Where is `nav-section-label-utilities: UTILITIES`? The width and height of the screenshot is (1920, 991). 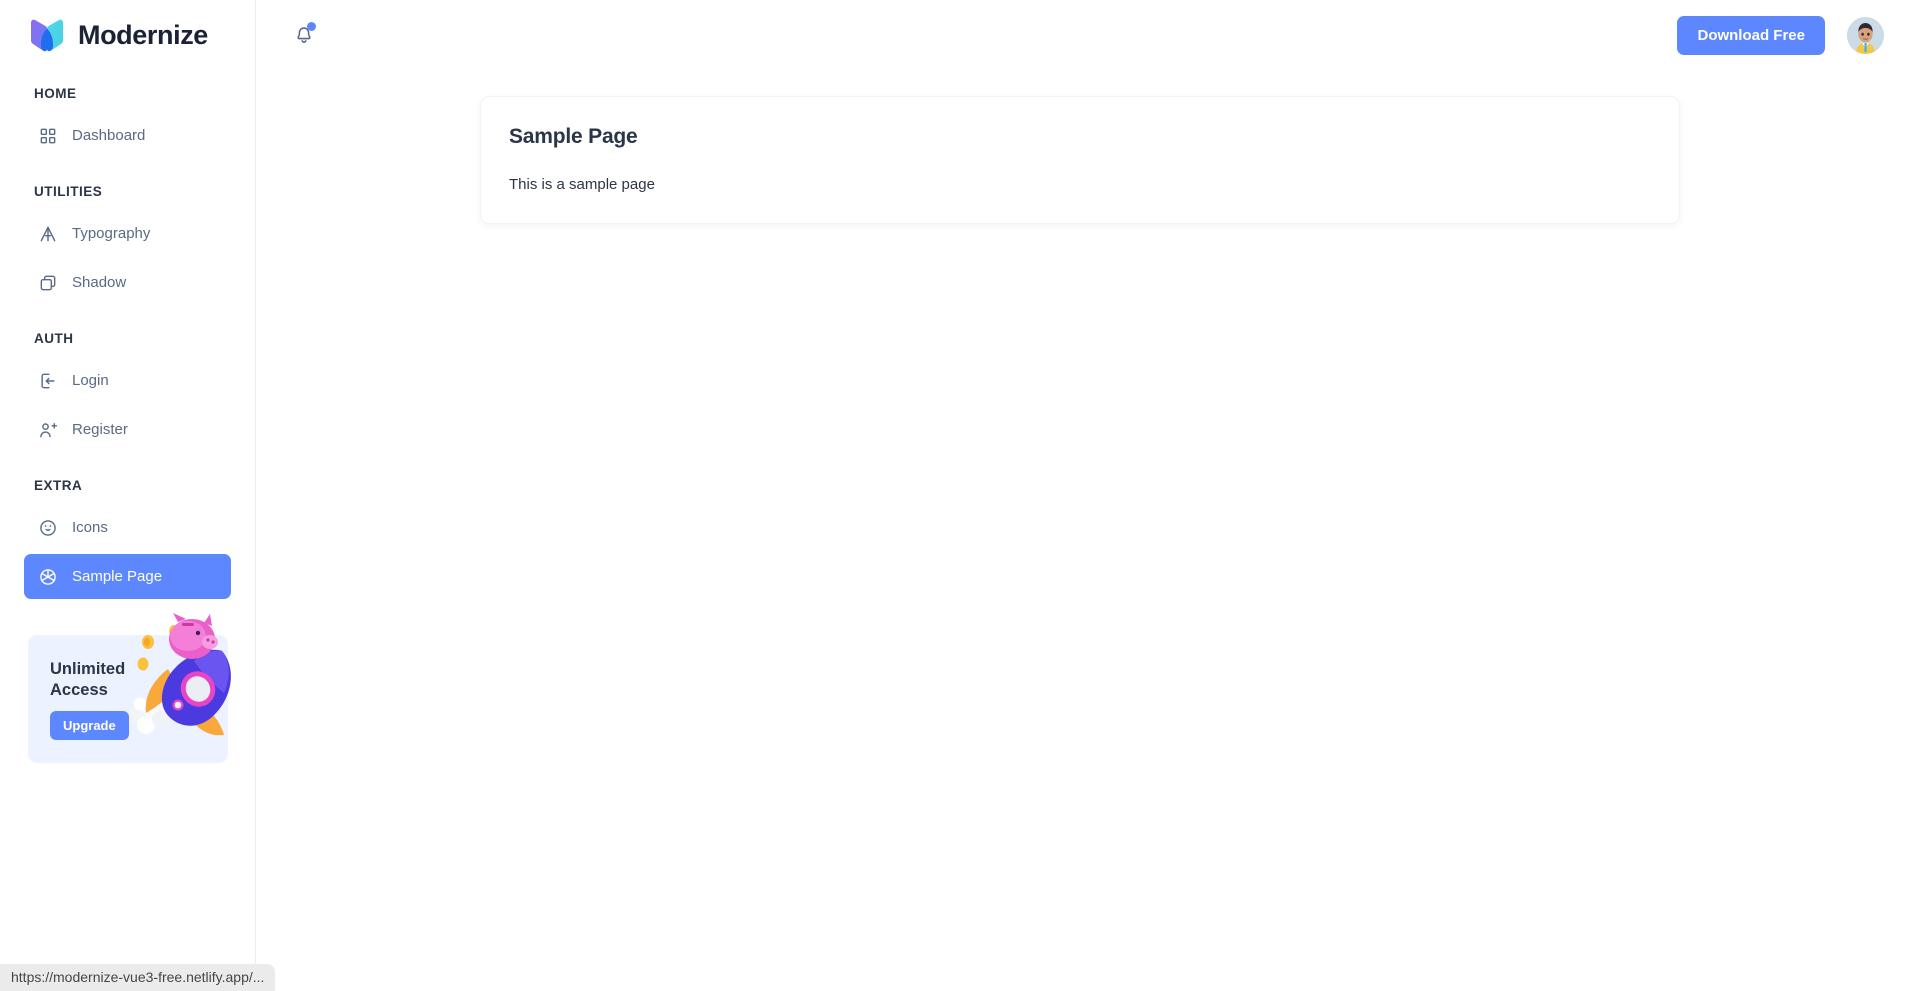
nav-section-label-utilities: UTILITIES is located at coordinates (68, 191).